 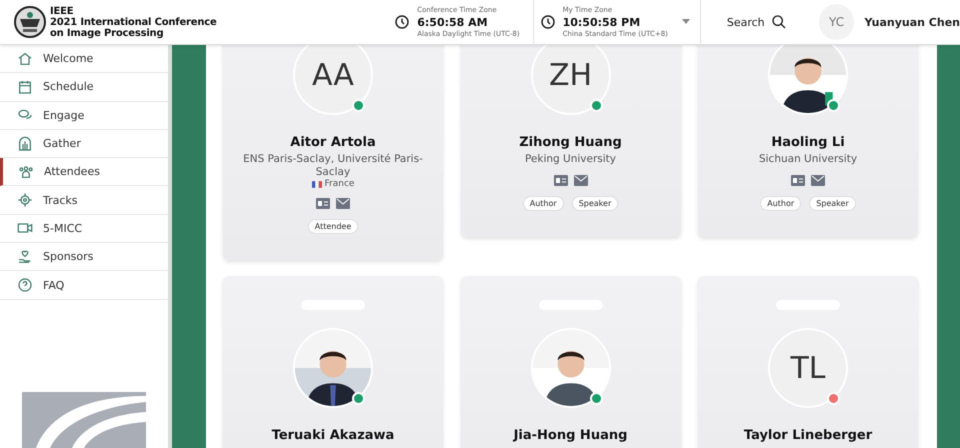 I want to click on arch-icon, so click(x=25, y=144).